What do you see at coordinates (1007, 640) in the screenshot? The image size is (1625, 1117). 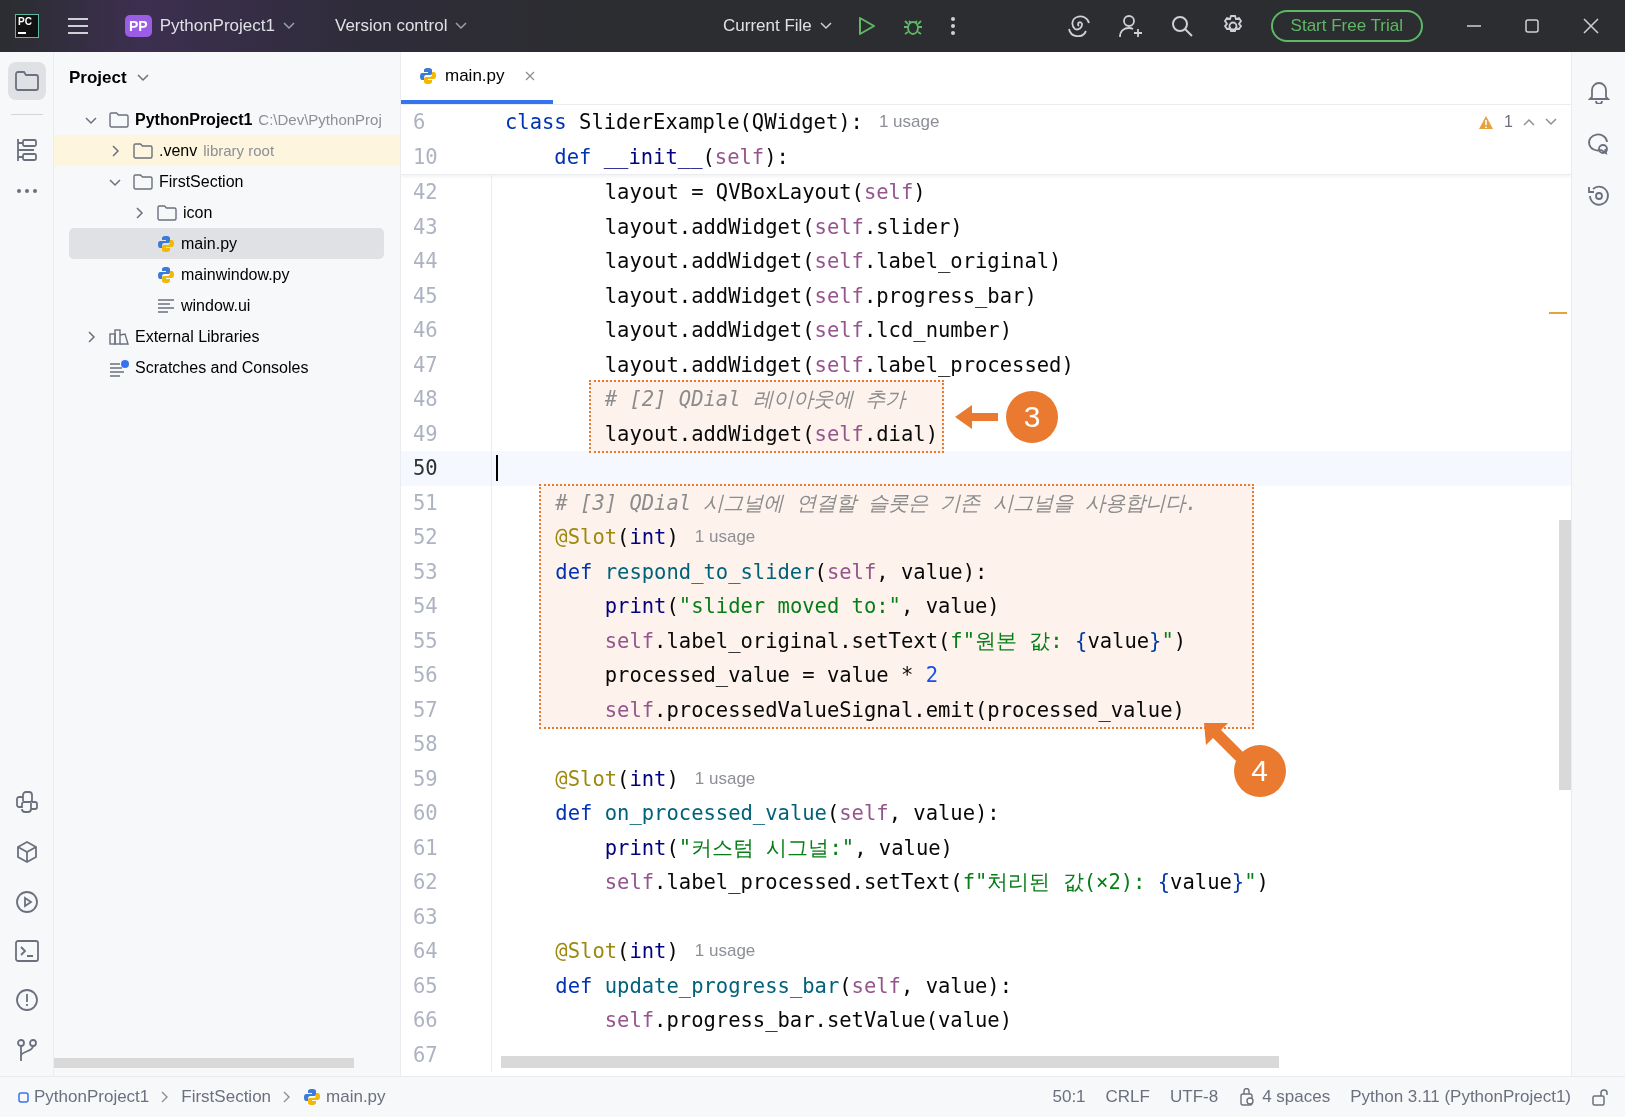 I see `code-token: f"원본 값:` at bounding box center [1007, 640].